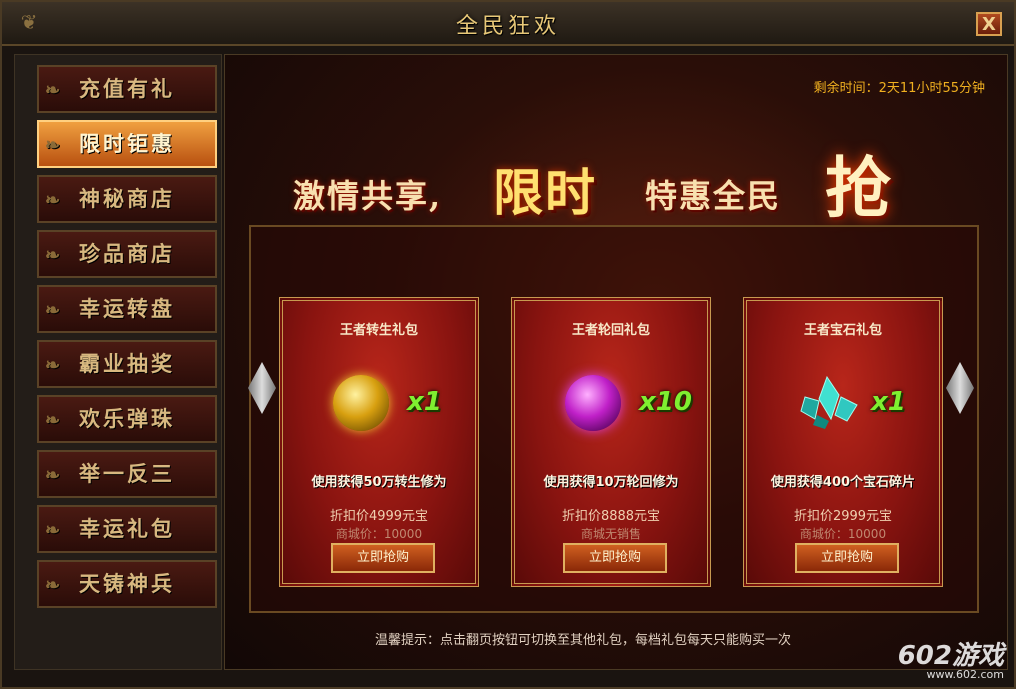  Describe the element at coordinates (127, 474) in the screenshot. I see `sidebar-item-one-for-three: ❧ 举一反三` at that location.